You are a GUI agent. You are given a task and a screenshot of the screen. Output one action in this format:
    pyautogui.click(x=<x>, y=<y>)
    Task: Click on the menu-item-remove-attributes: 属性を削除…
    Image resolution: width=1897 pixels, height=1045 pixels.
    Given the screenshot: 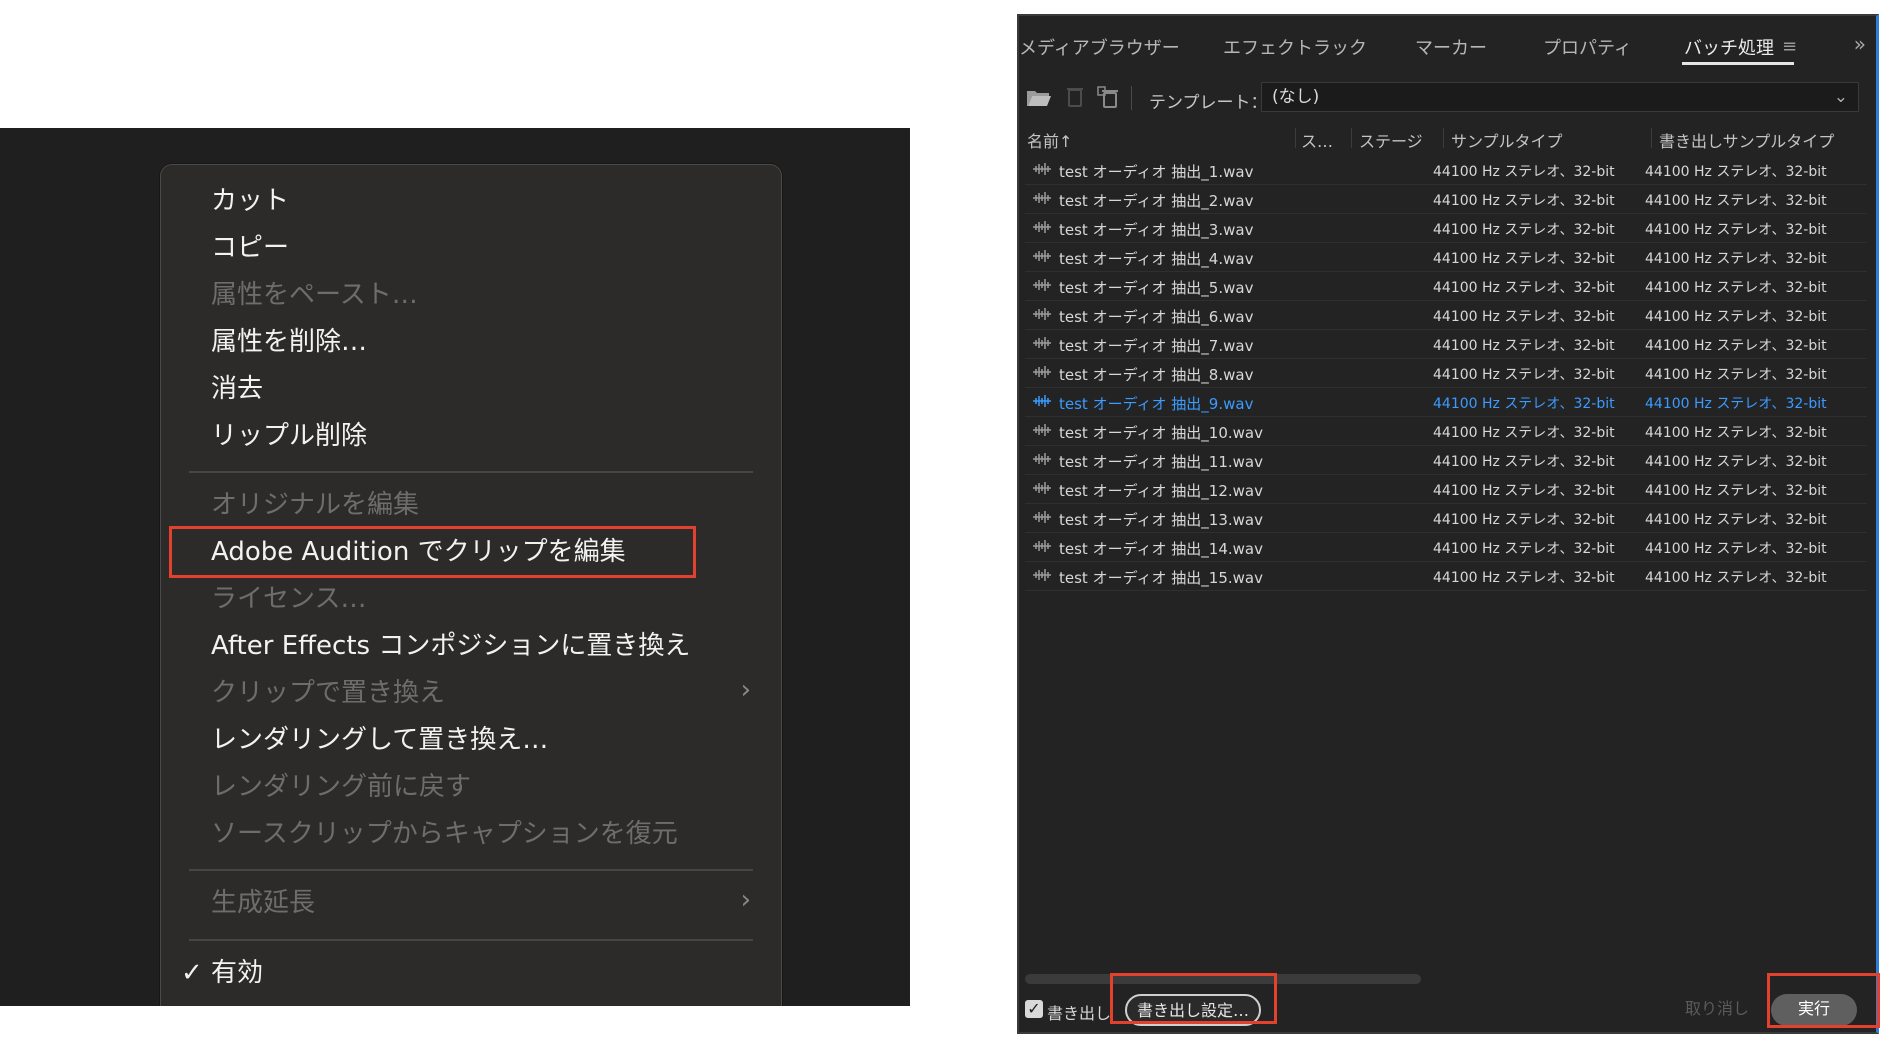 What is the action you would take?
    pyautogui.click(x=289, y=342)
    